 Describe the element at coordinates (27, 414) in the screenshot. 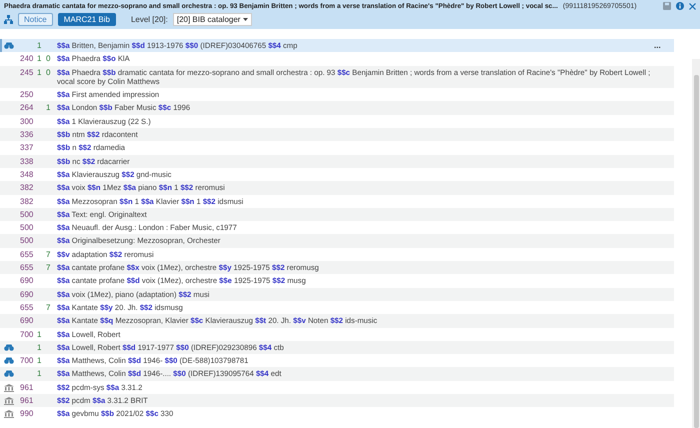

I see `field-tag: 990` at that location.